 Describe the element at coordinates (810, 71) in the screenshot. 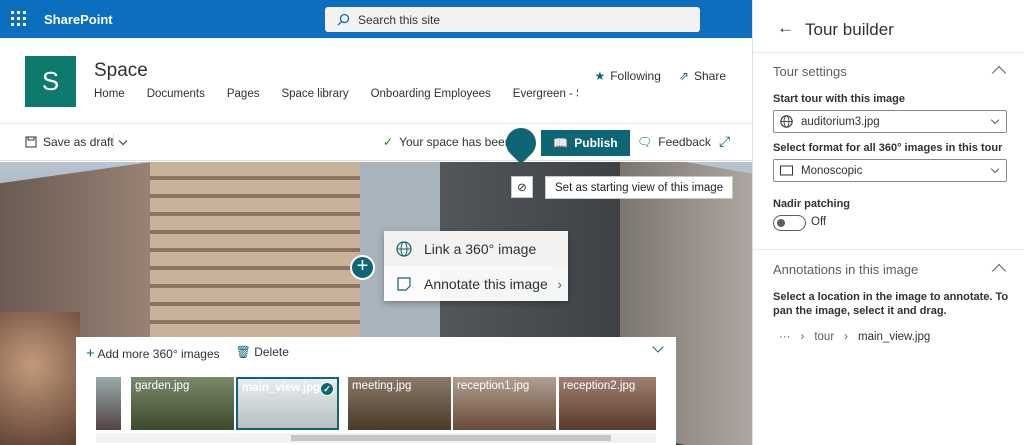

I see `tour-settings-header: Tour settings` at that location.